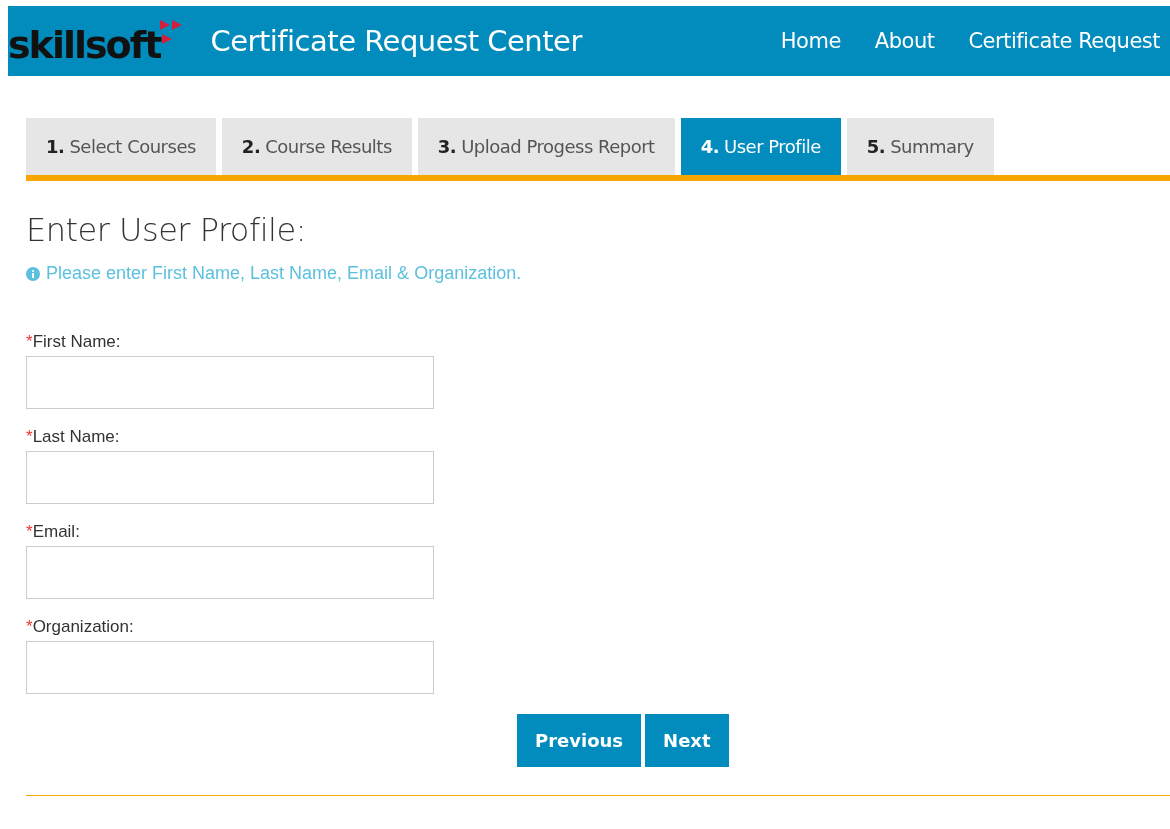 This screenshot has width=1170, height=829. I want to click on nav-button: Next, so click(687, 740).